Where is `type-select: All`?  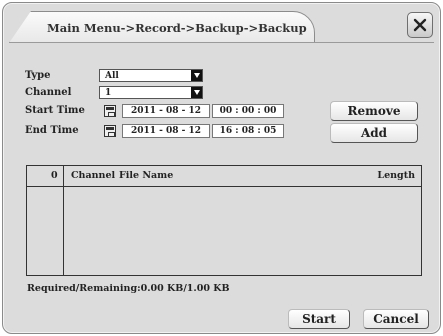
type-select: All is located at coordinates (151, 75).